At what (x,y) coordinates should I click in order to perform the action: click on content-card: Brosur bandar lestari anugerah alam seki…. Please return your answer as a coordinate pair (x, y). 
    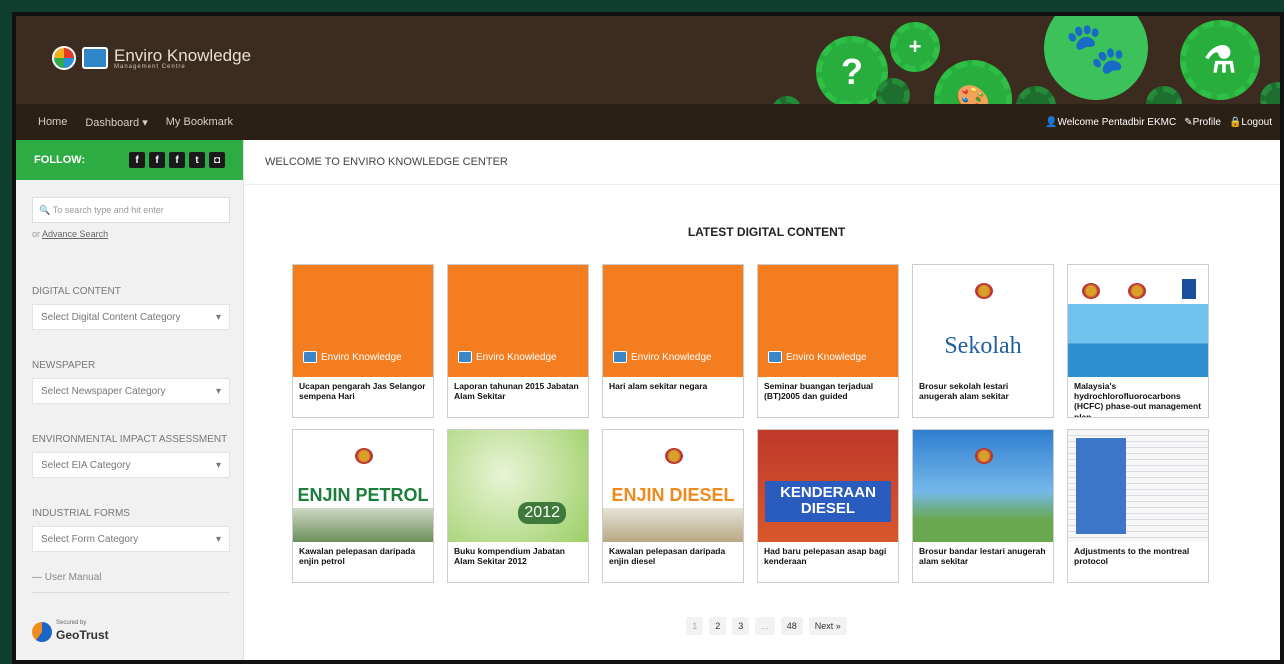
    Looking at the image, I should click on (983, 506).